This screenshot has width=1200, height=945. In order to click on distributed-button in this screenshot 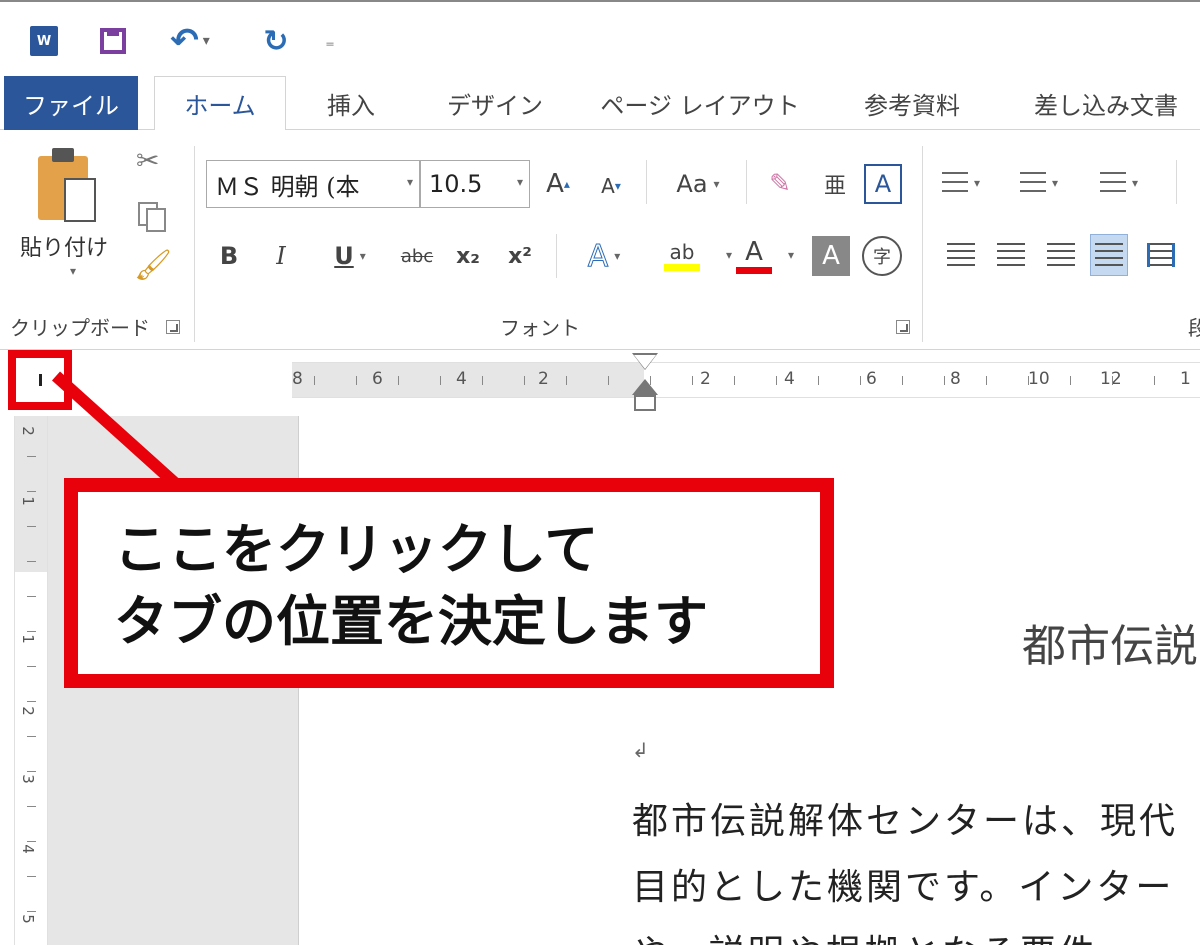, I will do `click(1161, 255)`.